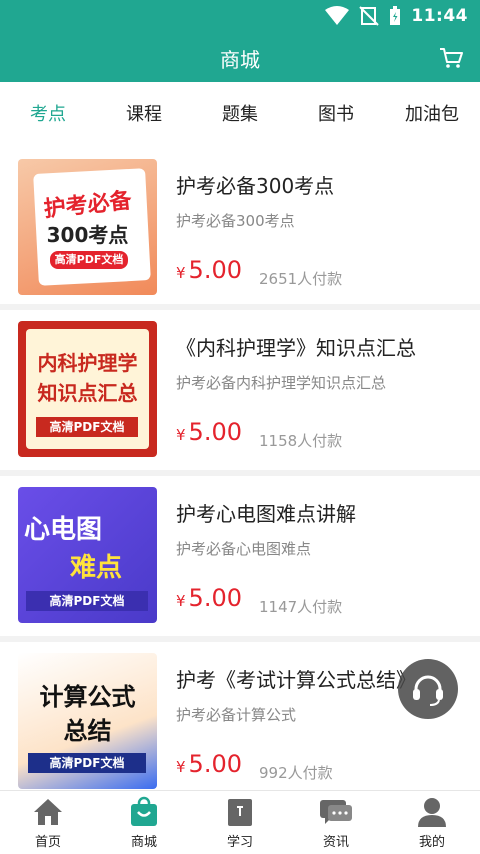 Image resolution: width=480 pixels, height=854 pixels. I want to click on battery-icon, so click(395, 15).